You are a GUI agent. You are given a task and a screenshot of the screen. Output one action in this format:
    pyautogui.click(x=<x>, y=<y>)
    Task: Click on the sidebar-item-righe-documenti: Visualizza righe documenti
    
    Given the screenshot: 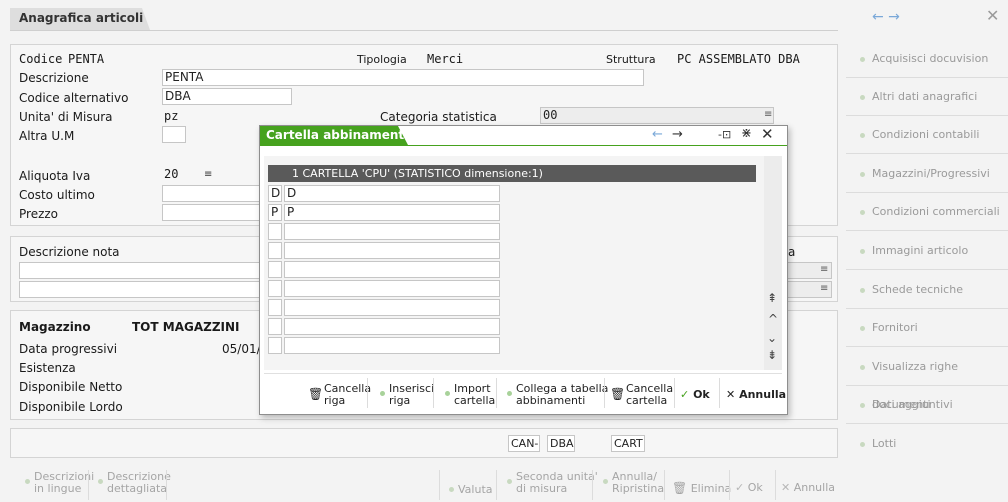 What is the action you would take?
    pyautogui.click(x=927, y=379)
    